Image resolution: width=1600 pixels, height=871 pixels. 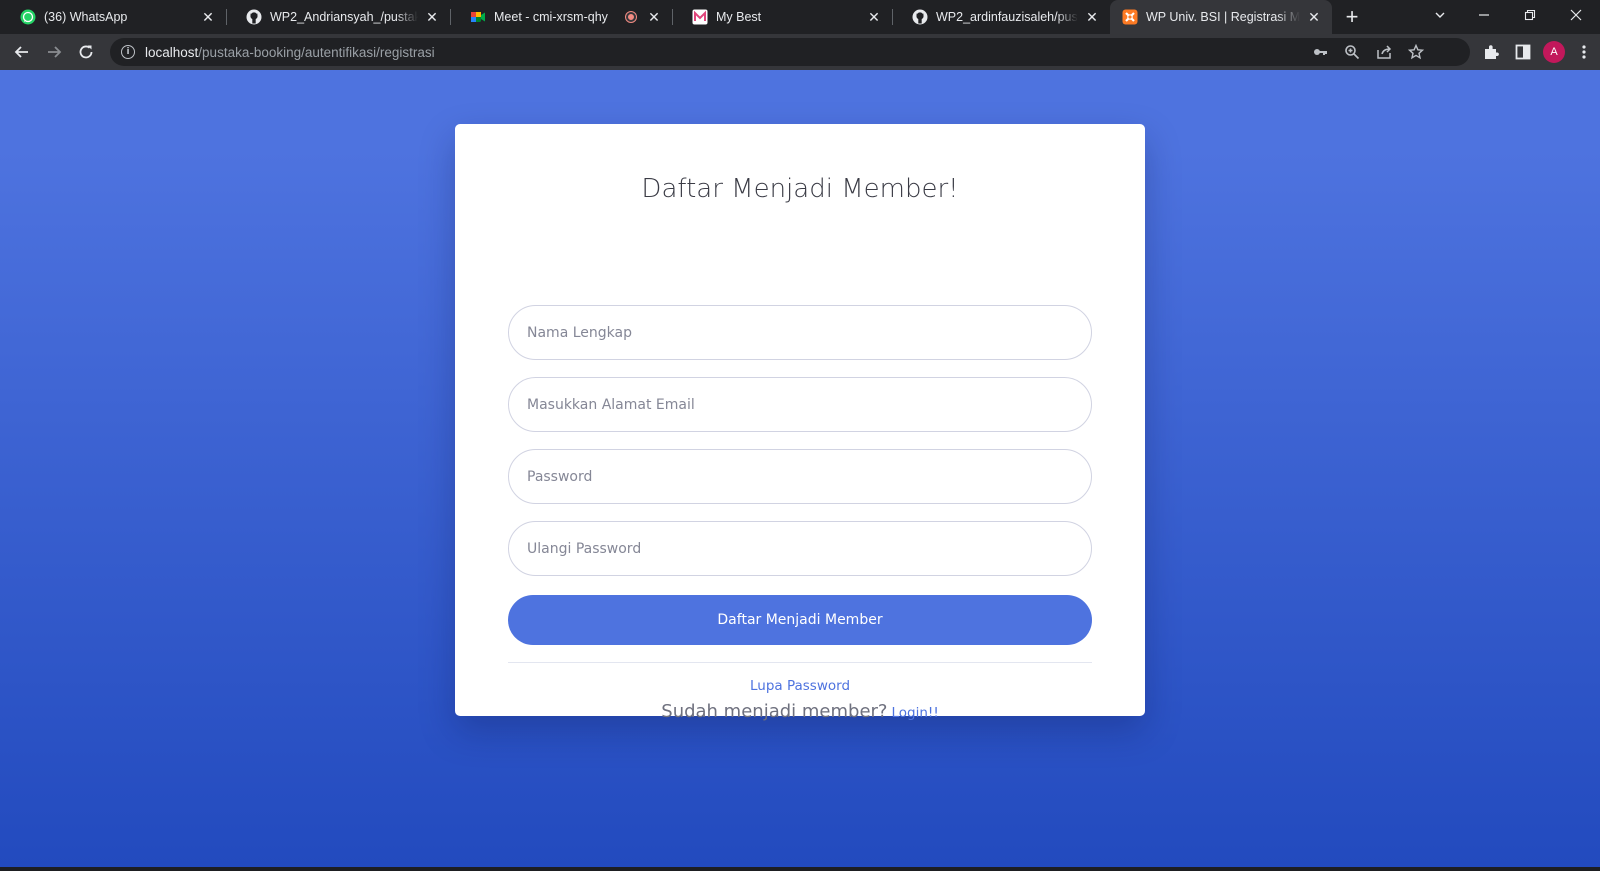 I want to click on nama-lengkap-input, so click(x=800, y=332).